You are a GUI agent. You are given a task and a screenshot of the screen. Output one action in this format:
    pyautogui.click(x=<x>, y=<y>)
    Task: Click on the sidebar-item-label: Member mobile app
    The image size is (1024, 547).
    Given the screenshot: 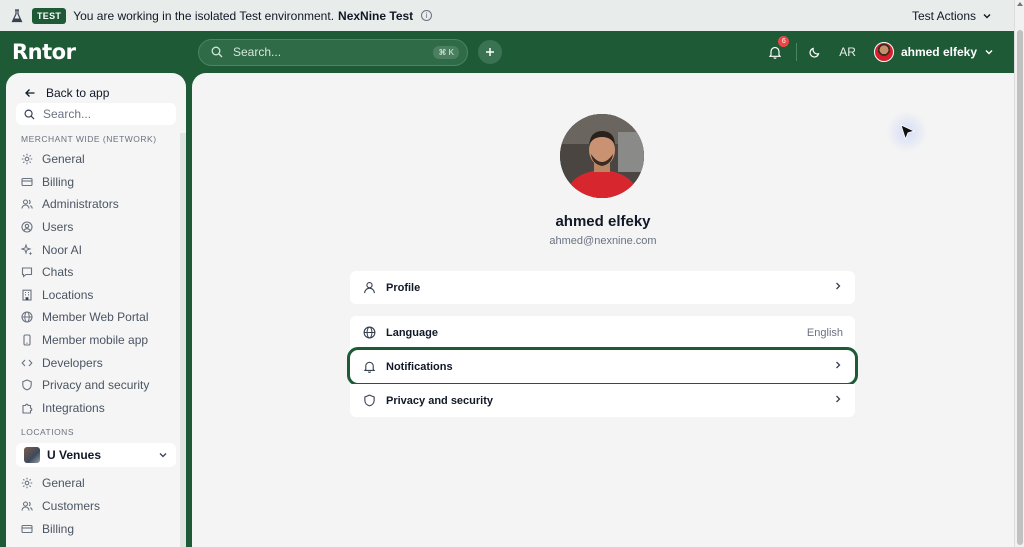 What is the action you would take?
    pyautogui.click(x=95, y=340)
    